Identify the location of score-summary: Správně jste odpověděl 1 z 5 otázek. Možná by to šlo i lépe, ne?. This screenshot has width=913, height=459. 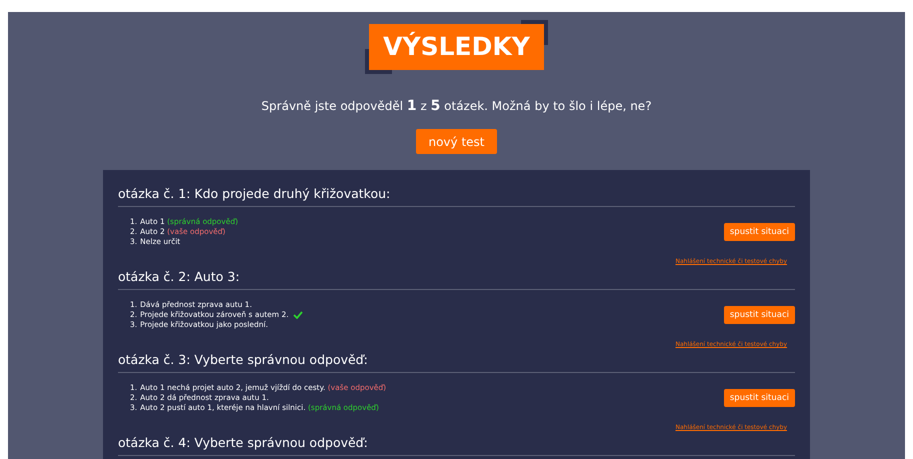
(456, 106).